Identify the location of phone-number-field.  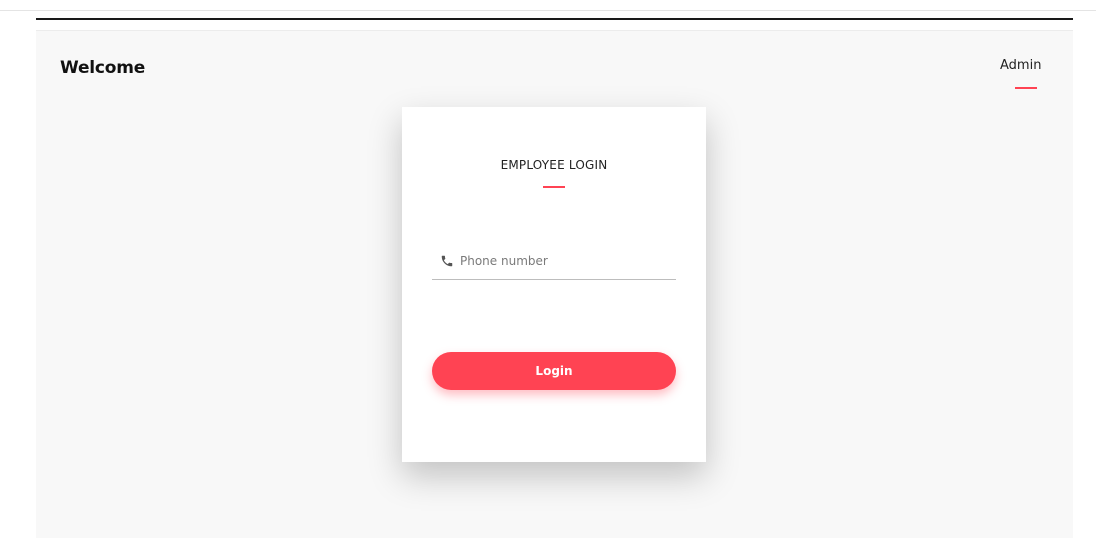
(554, 264).